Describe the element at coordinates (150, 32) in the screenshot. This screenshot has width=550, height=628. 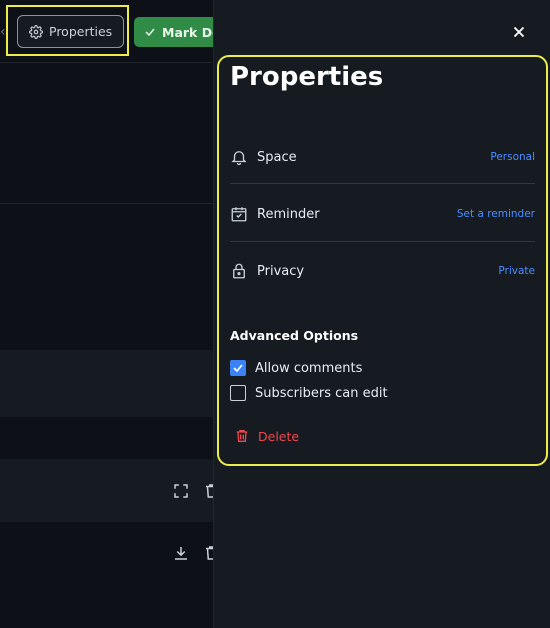
I see `check-icon` at that location.